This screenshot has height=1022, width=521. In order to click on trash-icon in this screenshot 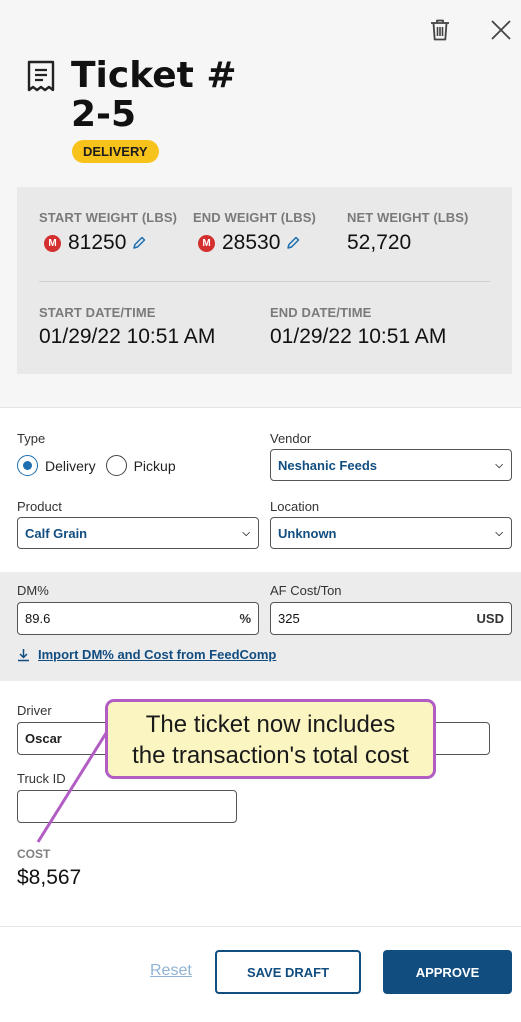, I will do `click(440, 30)`.